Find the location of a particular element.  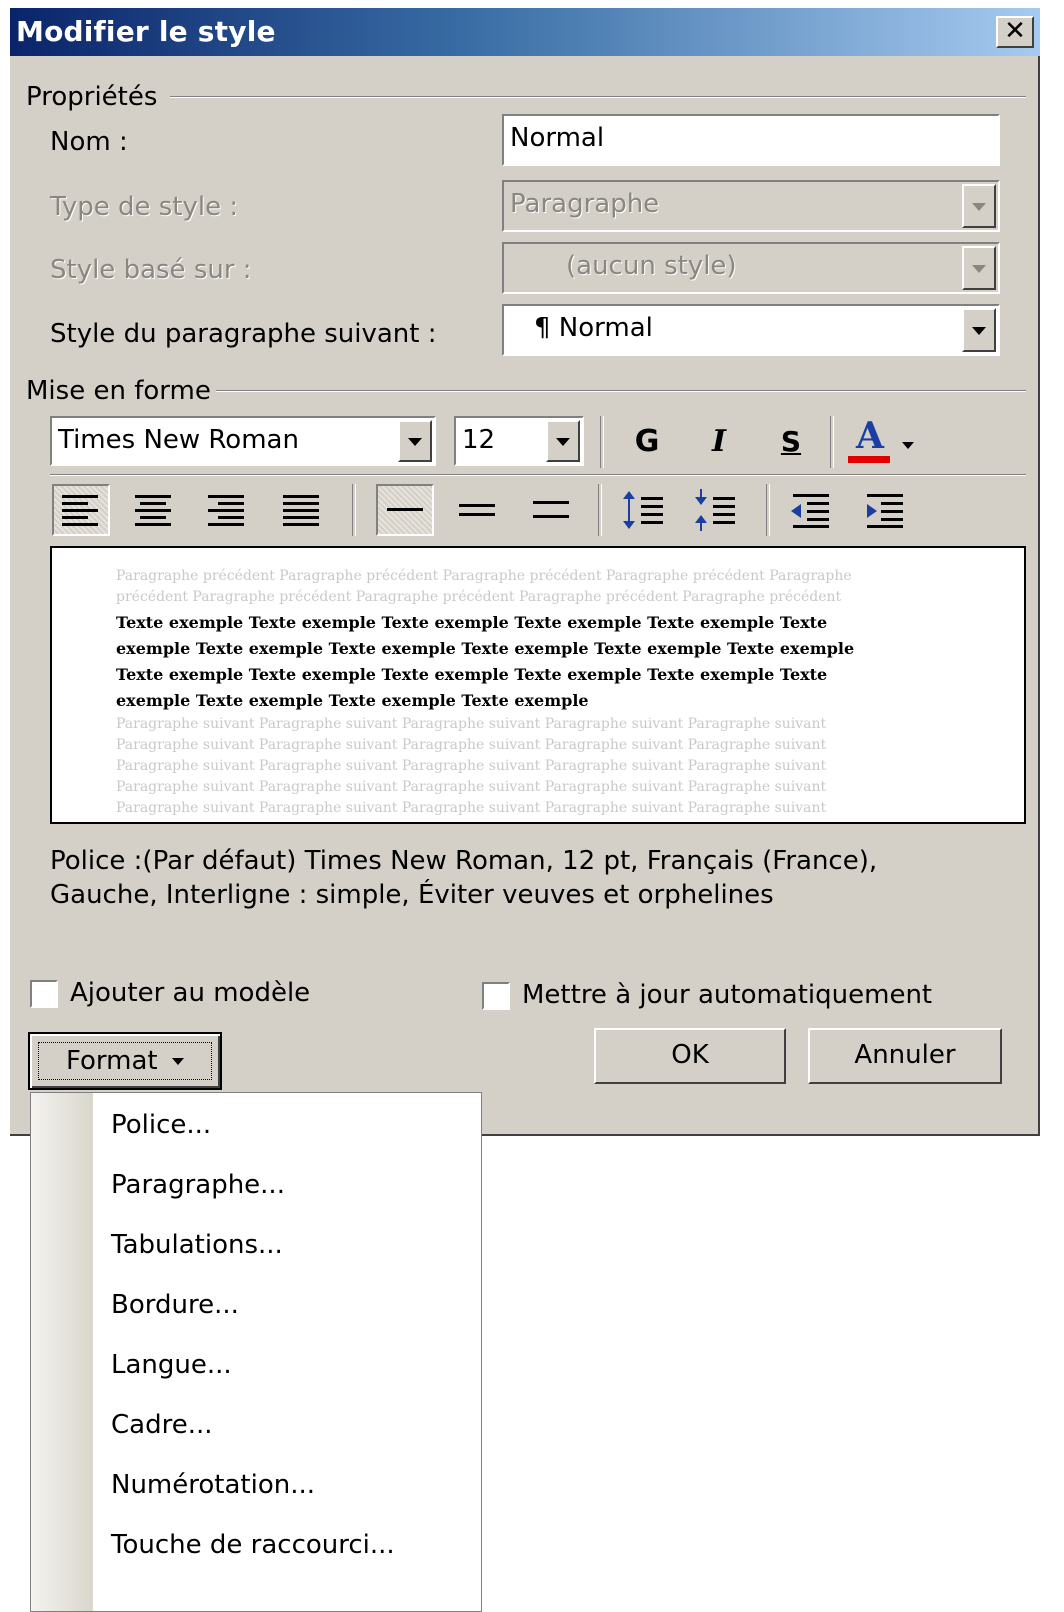

menu-icon-strip is located at coordinates (62, 1352).